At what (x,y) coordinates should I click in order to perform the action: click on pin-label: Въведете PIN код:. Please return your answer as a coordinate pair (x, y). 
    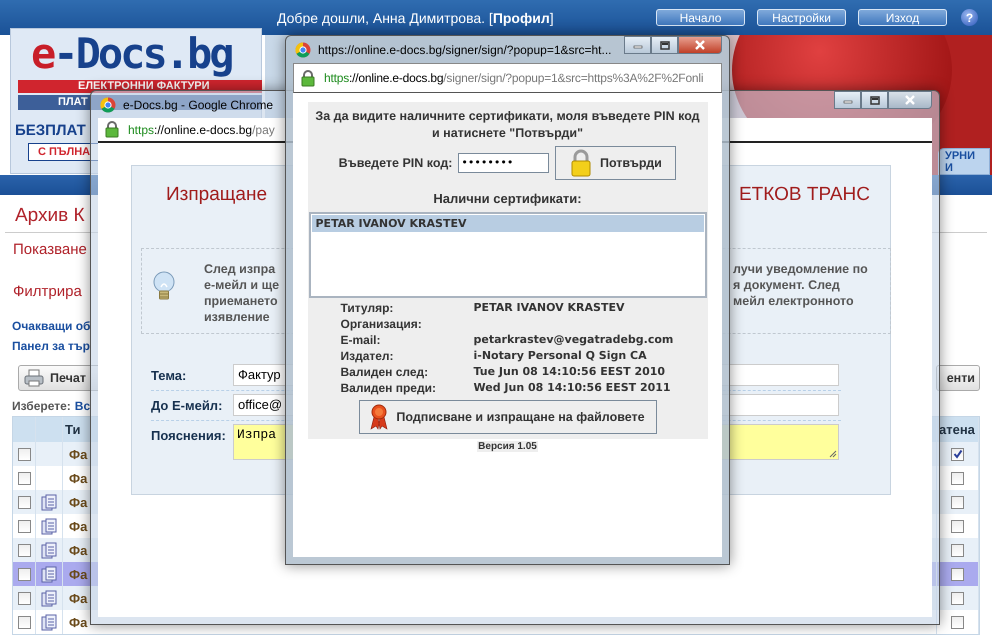
    Looking at the image, I should click on (395, 163).